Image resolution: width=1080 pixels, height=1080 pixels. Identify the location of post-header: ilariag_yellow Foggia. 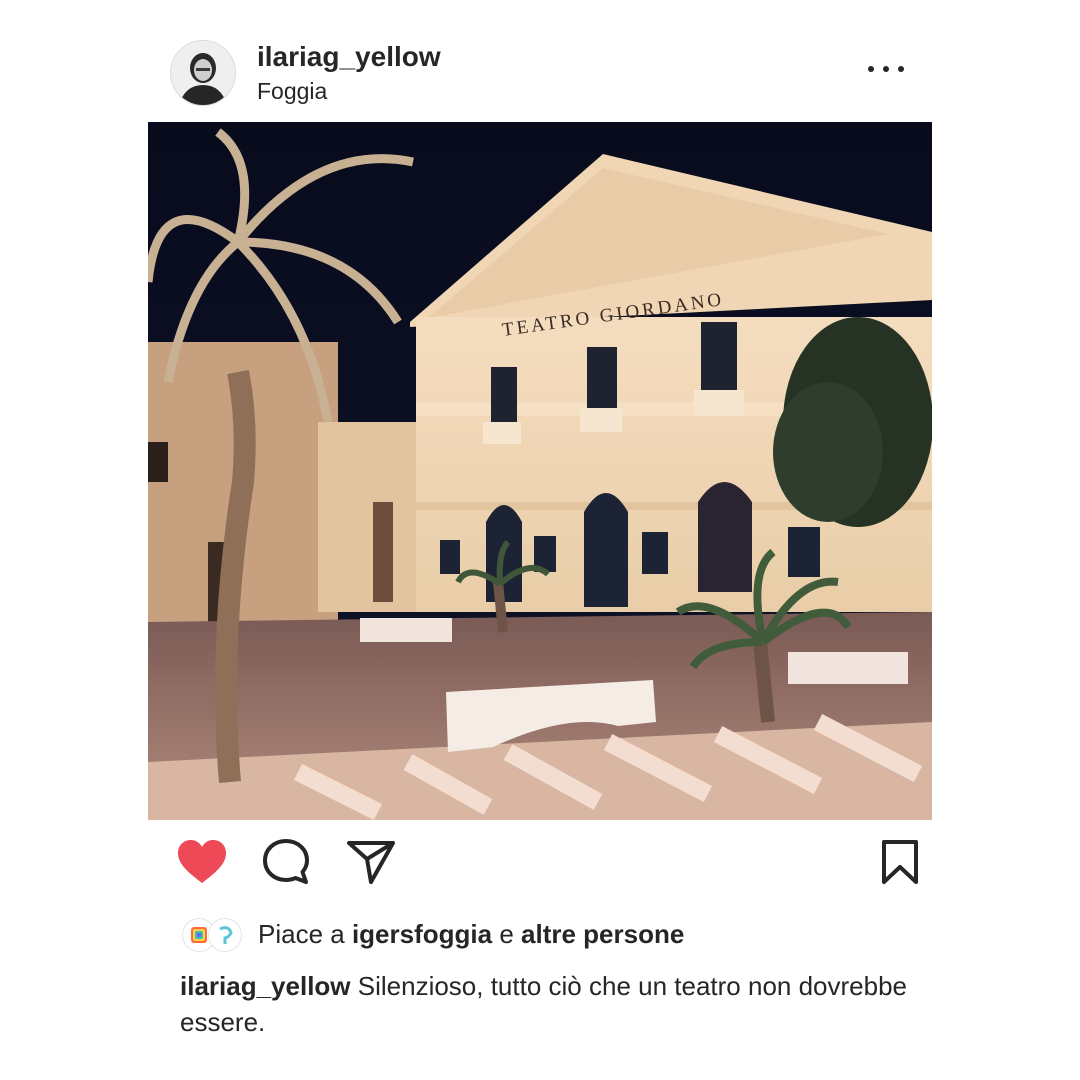
(550, 74).